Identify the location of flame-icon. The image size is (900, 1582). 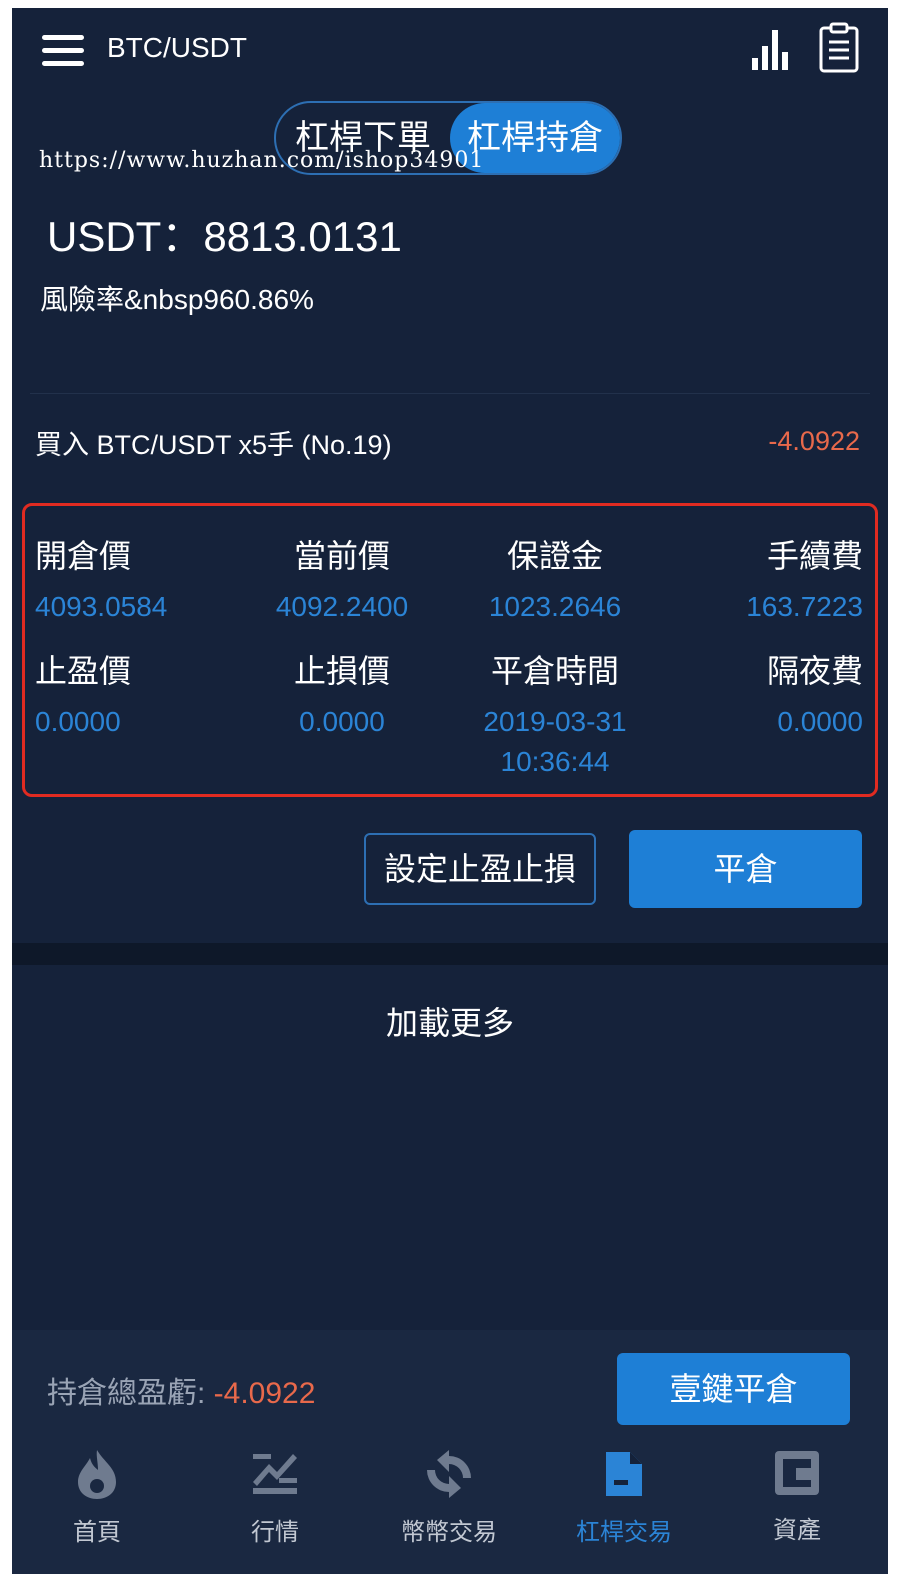
(97, 1474).